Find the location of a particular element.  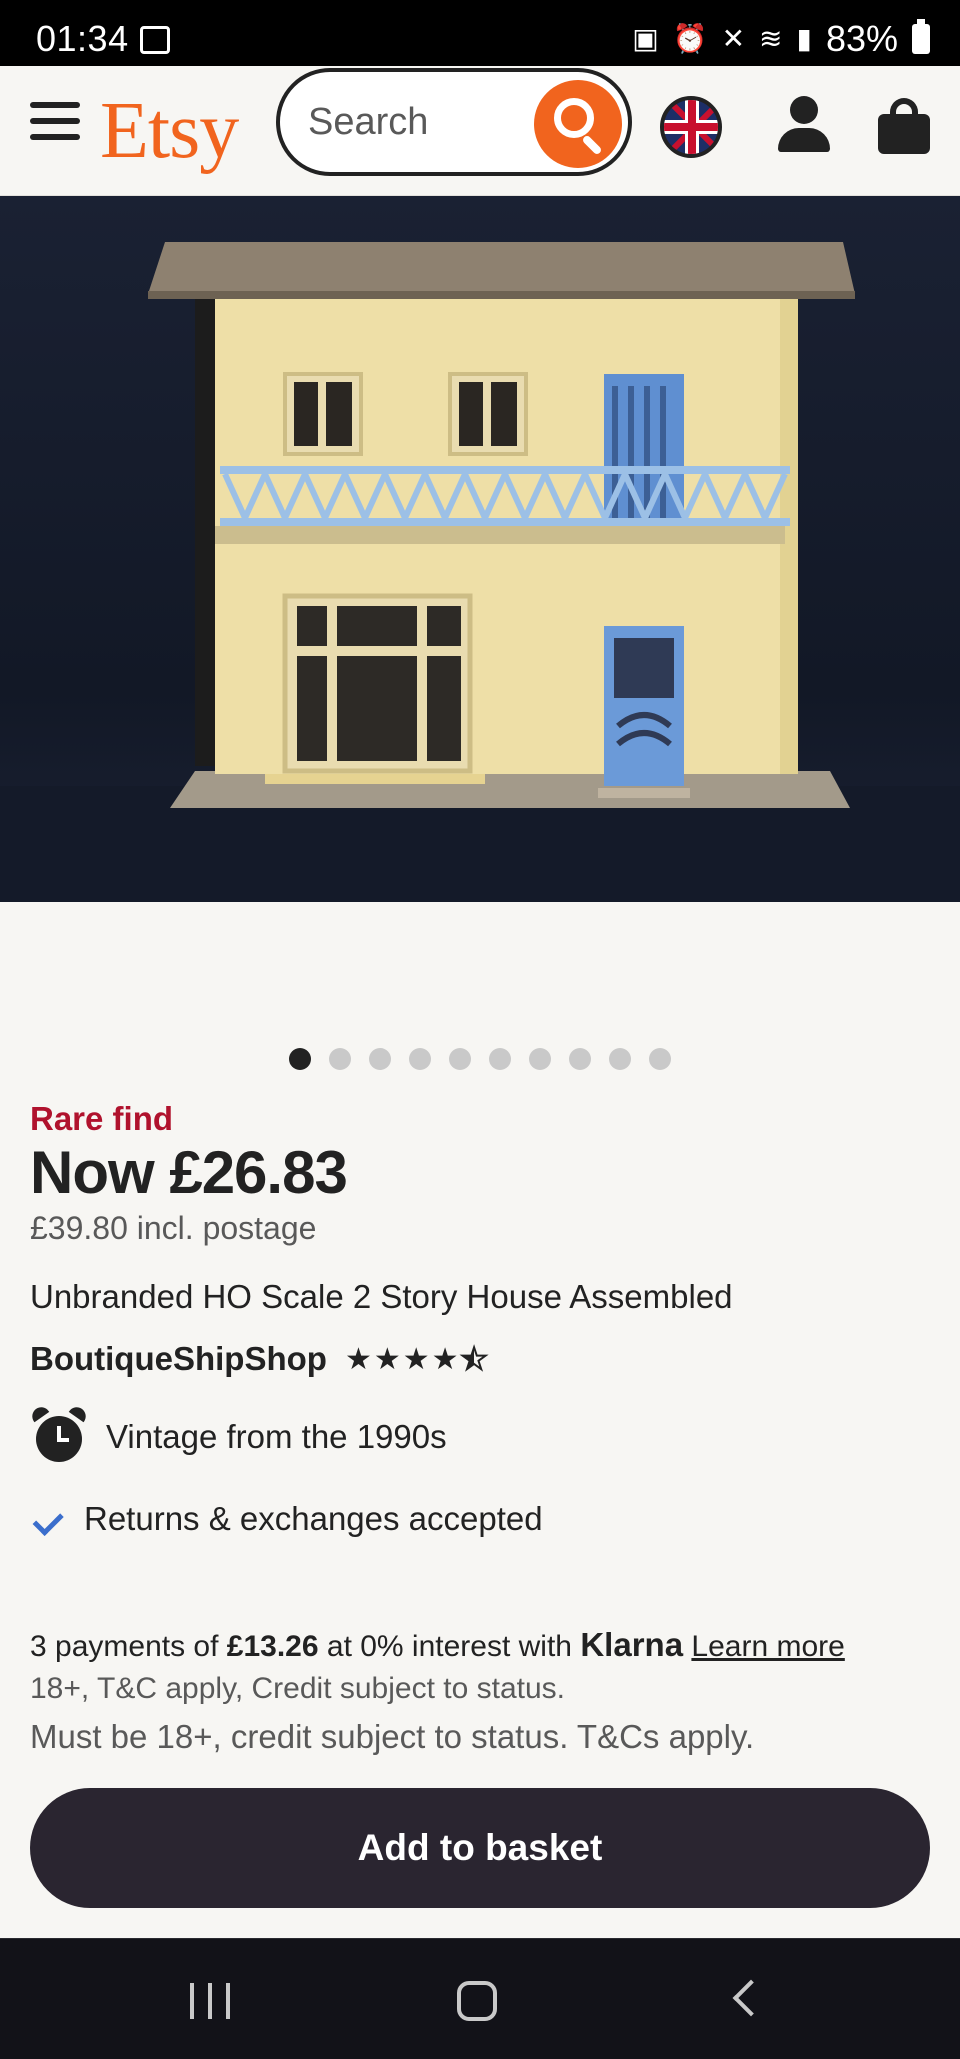

menu-icon is located at coordinates (55, 124).